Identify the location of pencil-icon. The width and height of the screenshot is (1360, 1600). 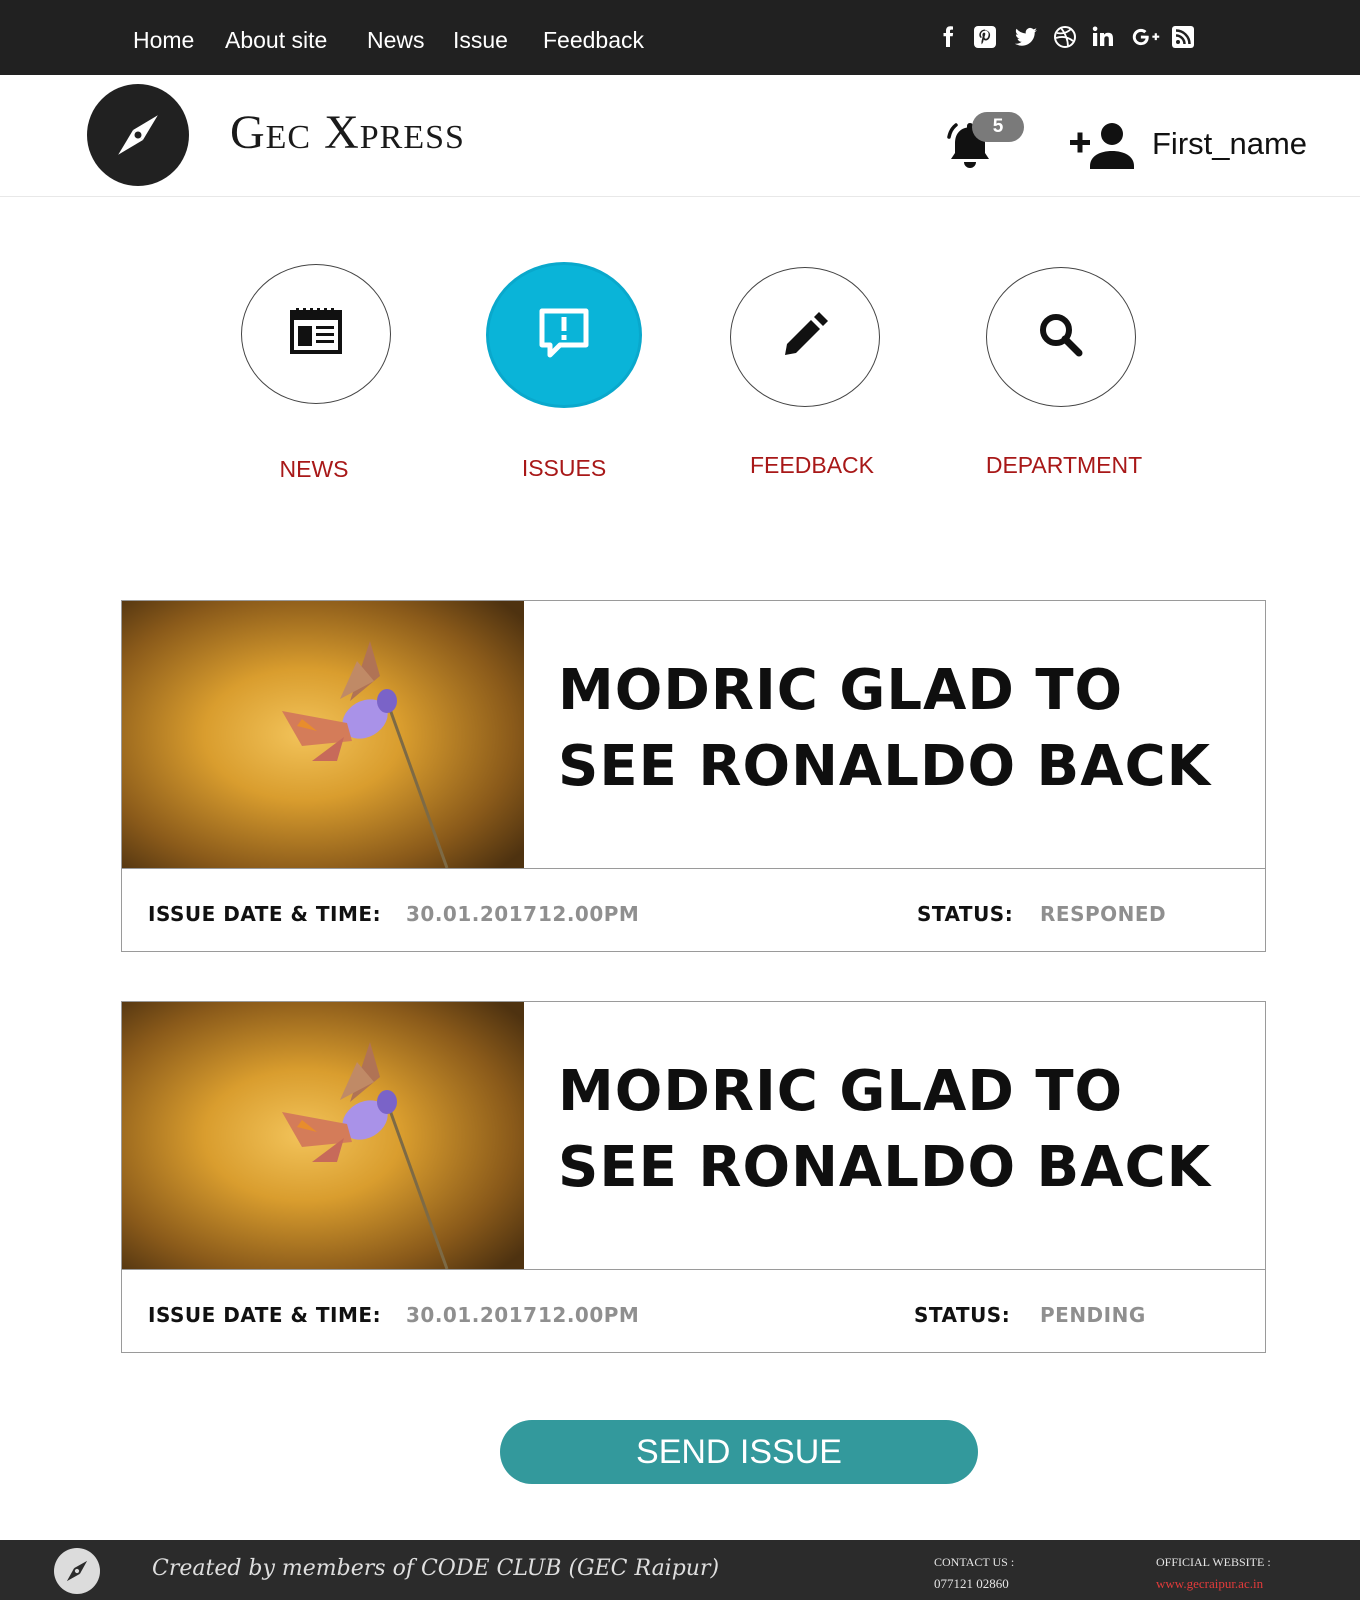
(805, 337).